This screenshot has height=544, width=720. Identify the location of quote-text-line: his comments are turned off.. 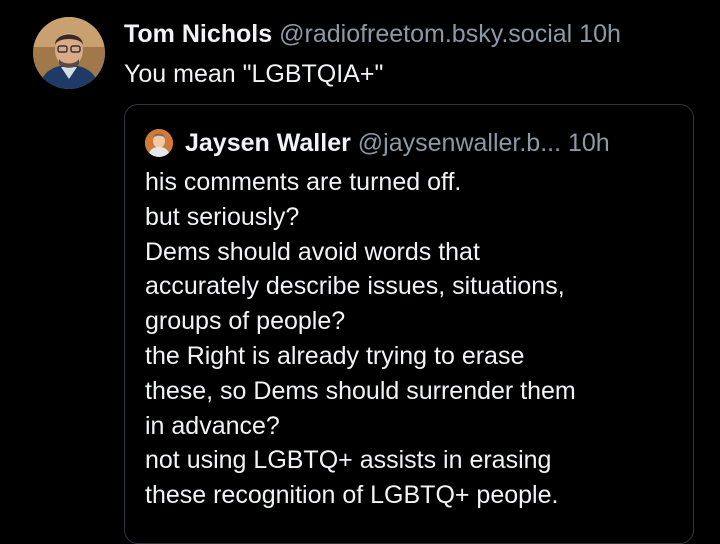
(303, 182).